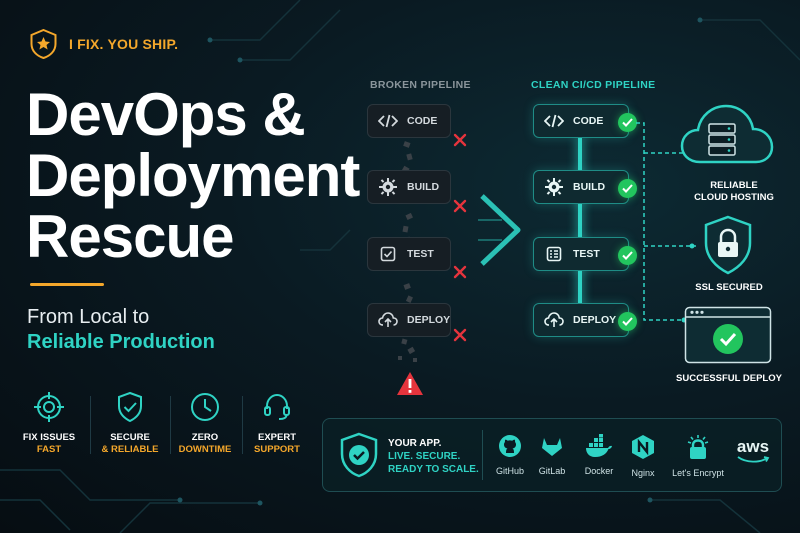 Image resolution: width=800 pixels, height=533 pixels. What do you see at coordinates (276, 437) in the screenshot?
I see `feature-line-1: EXPERT` at bounding box center [276, 437].